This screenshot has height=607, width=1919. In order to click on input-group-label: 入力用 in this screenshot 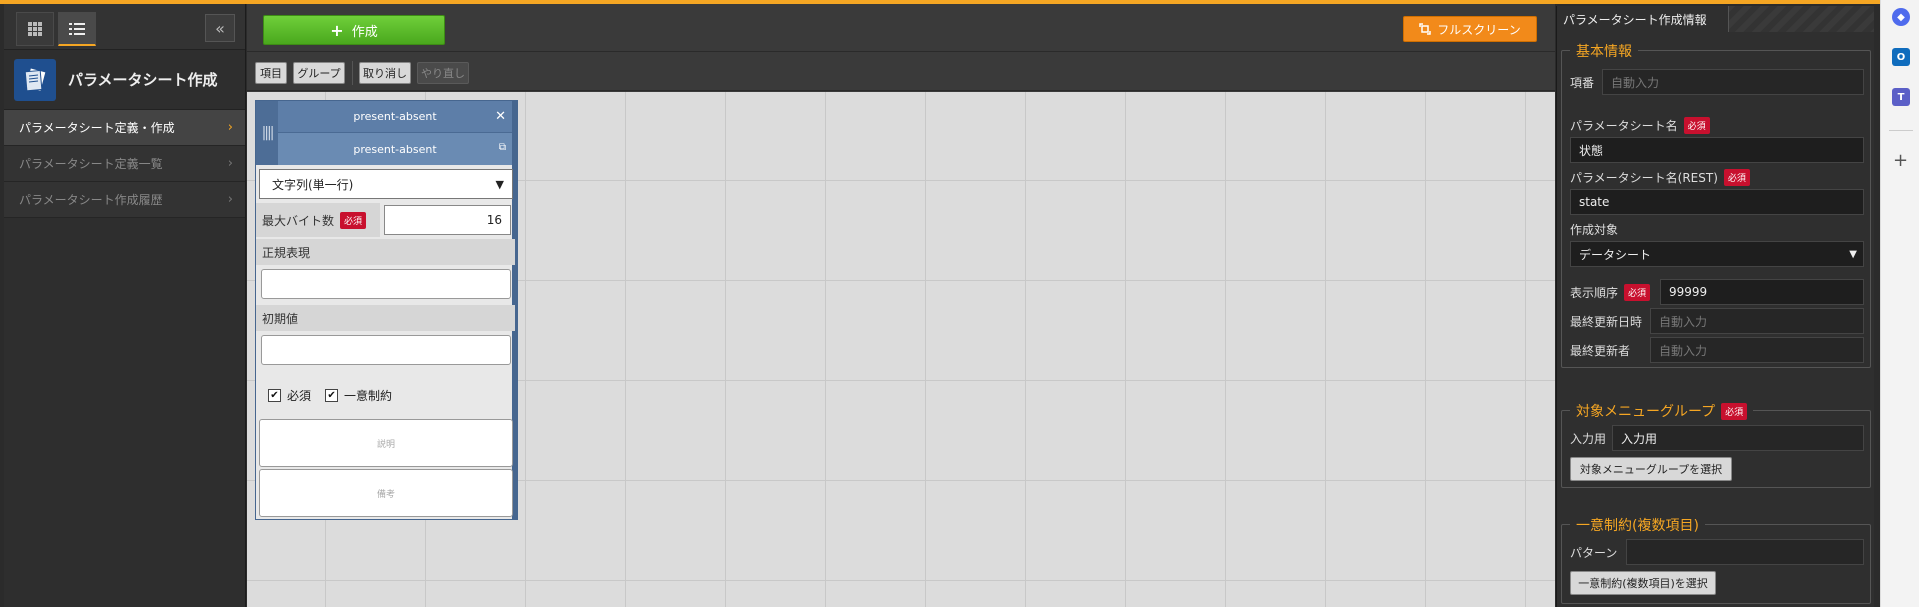, I will do `click(1588, 438)`.